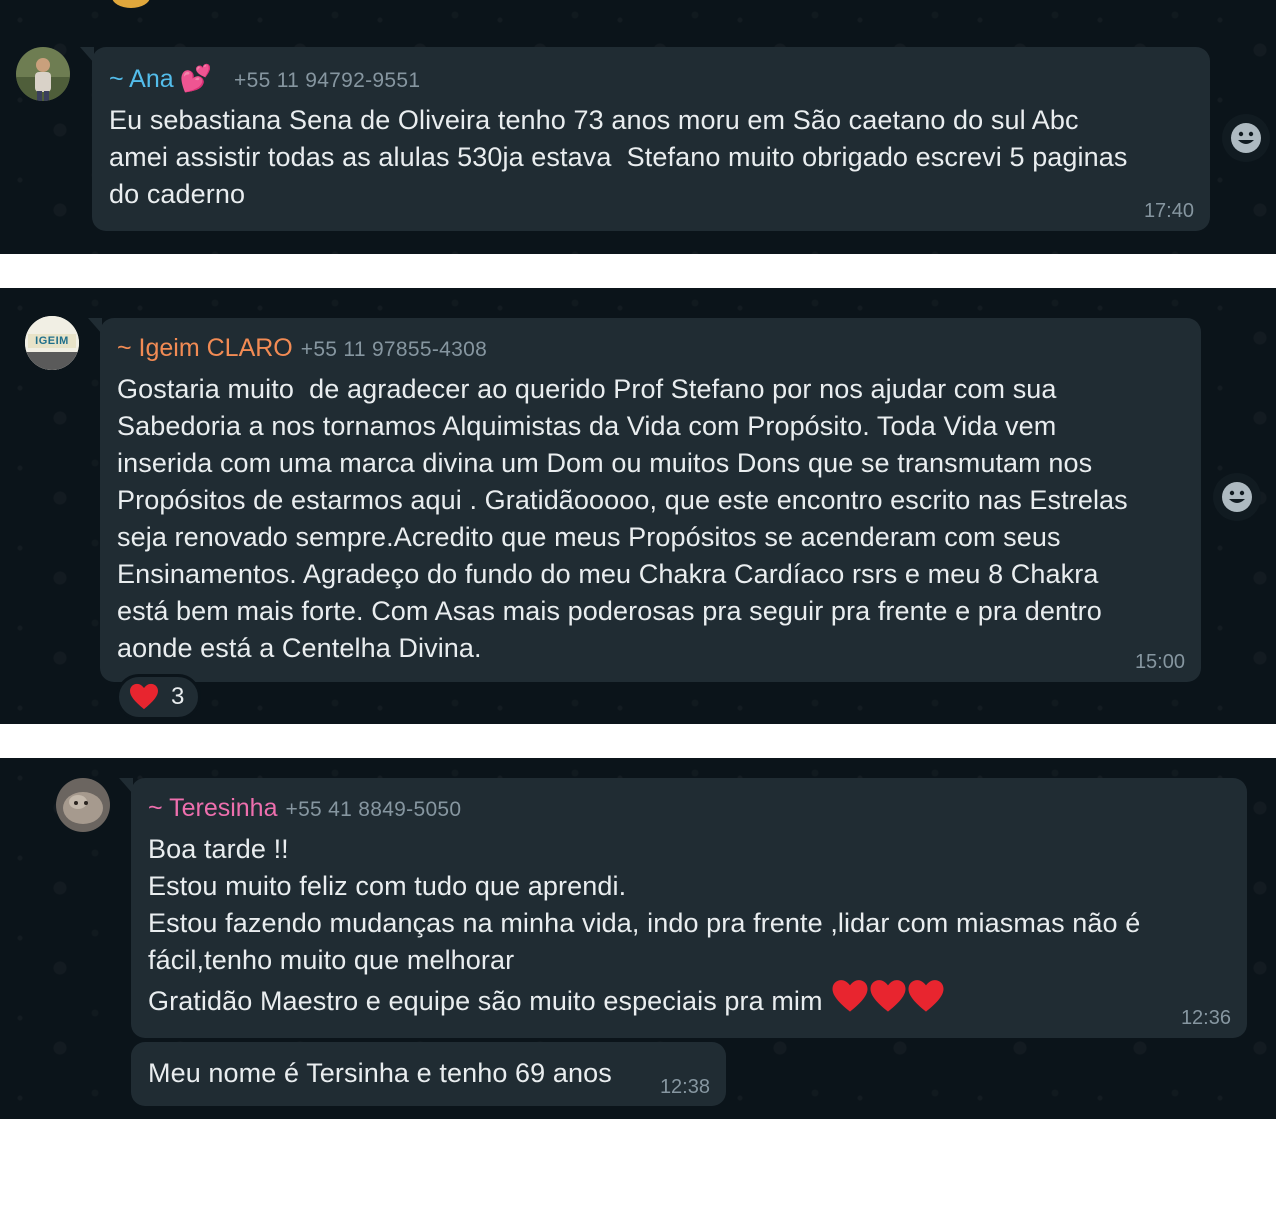 Image resolution: width=1276 pixels, height=1216 pixels. Describe the element at coordinates (687, 808) in the screenshot. I see `message-header: ~ Teresinha +55 41 8849-5050` at that location.